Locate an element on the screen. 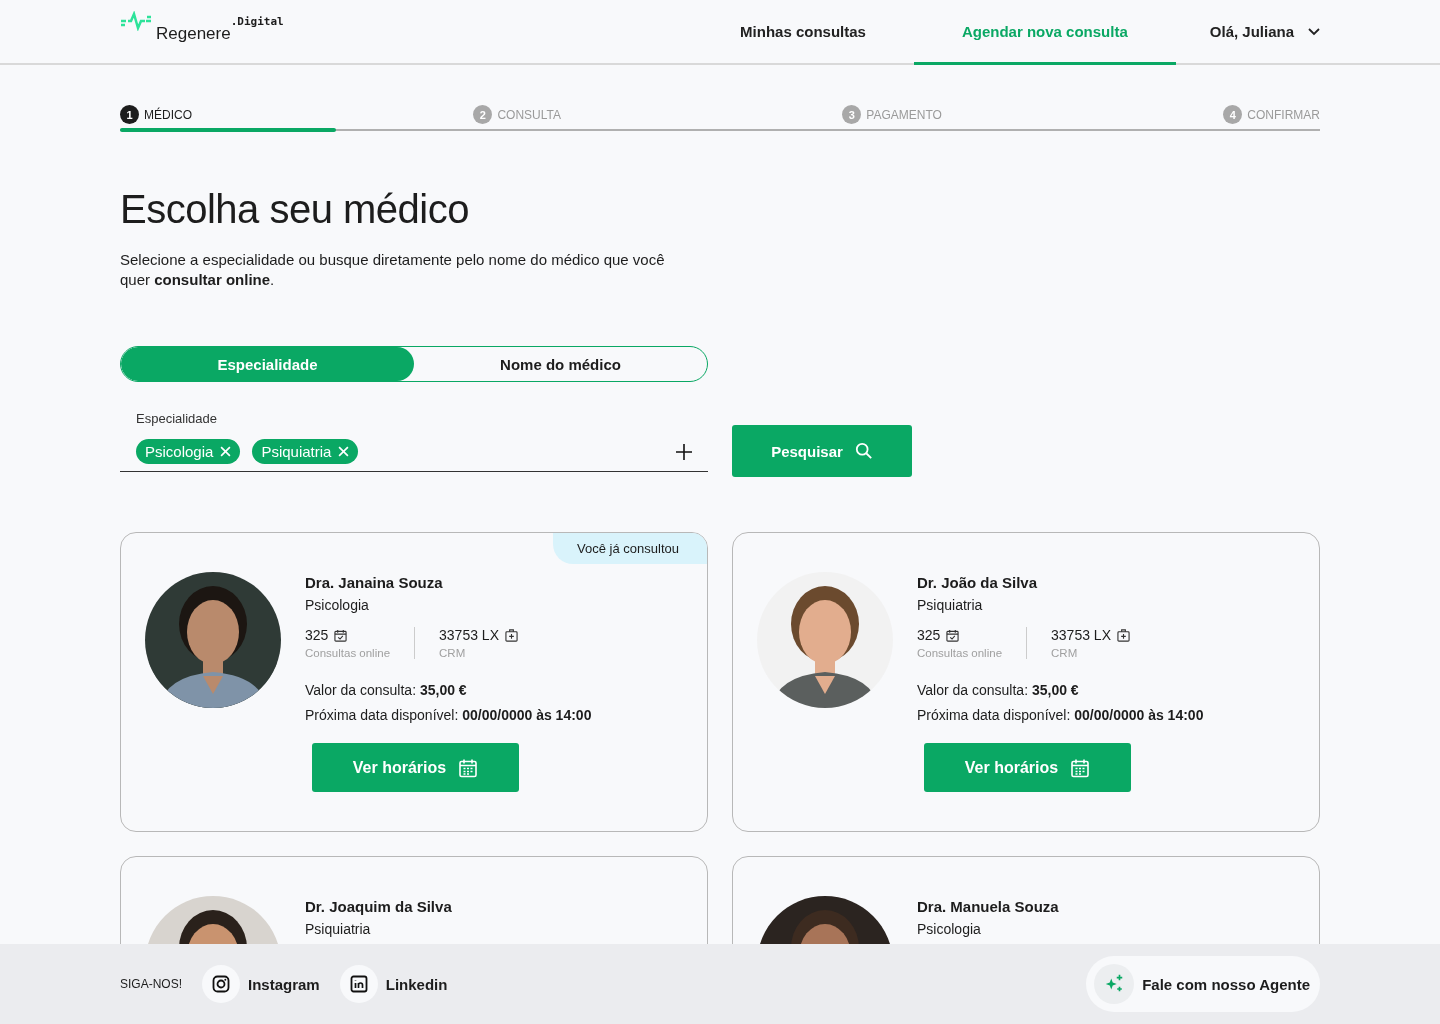 This screenshot has height=1024, width=1440. chevron-down-icon is located at coordinates (1314, 31).